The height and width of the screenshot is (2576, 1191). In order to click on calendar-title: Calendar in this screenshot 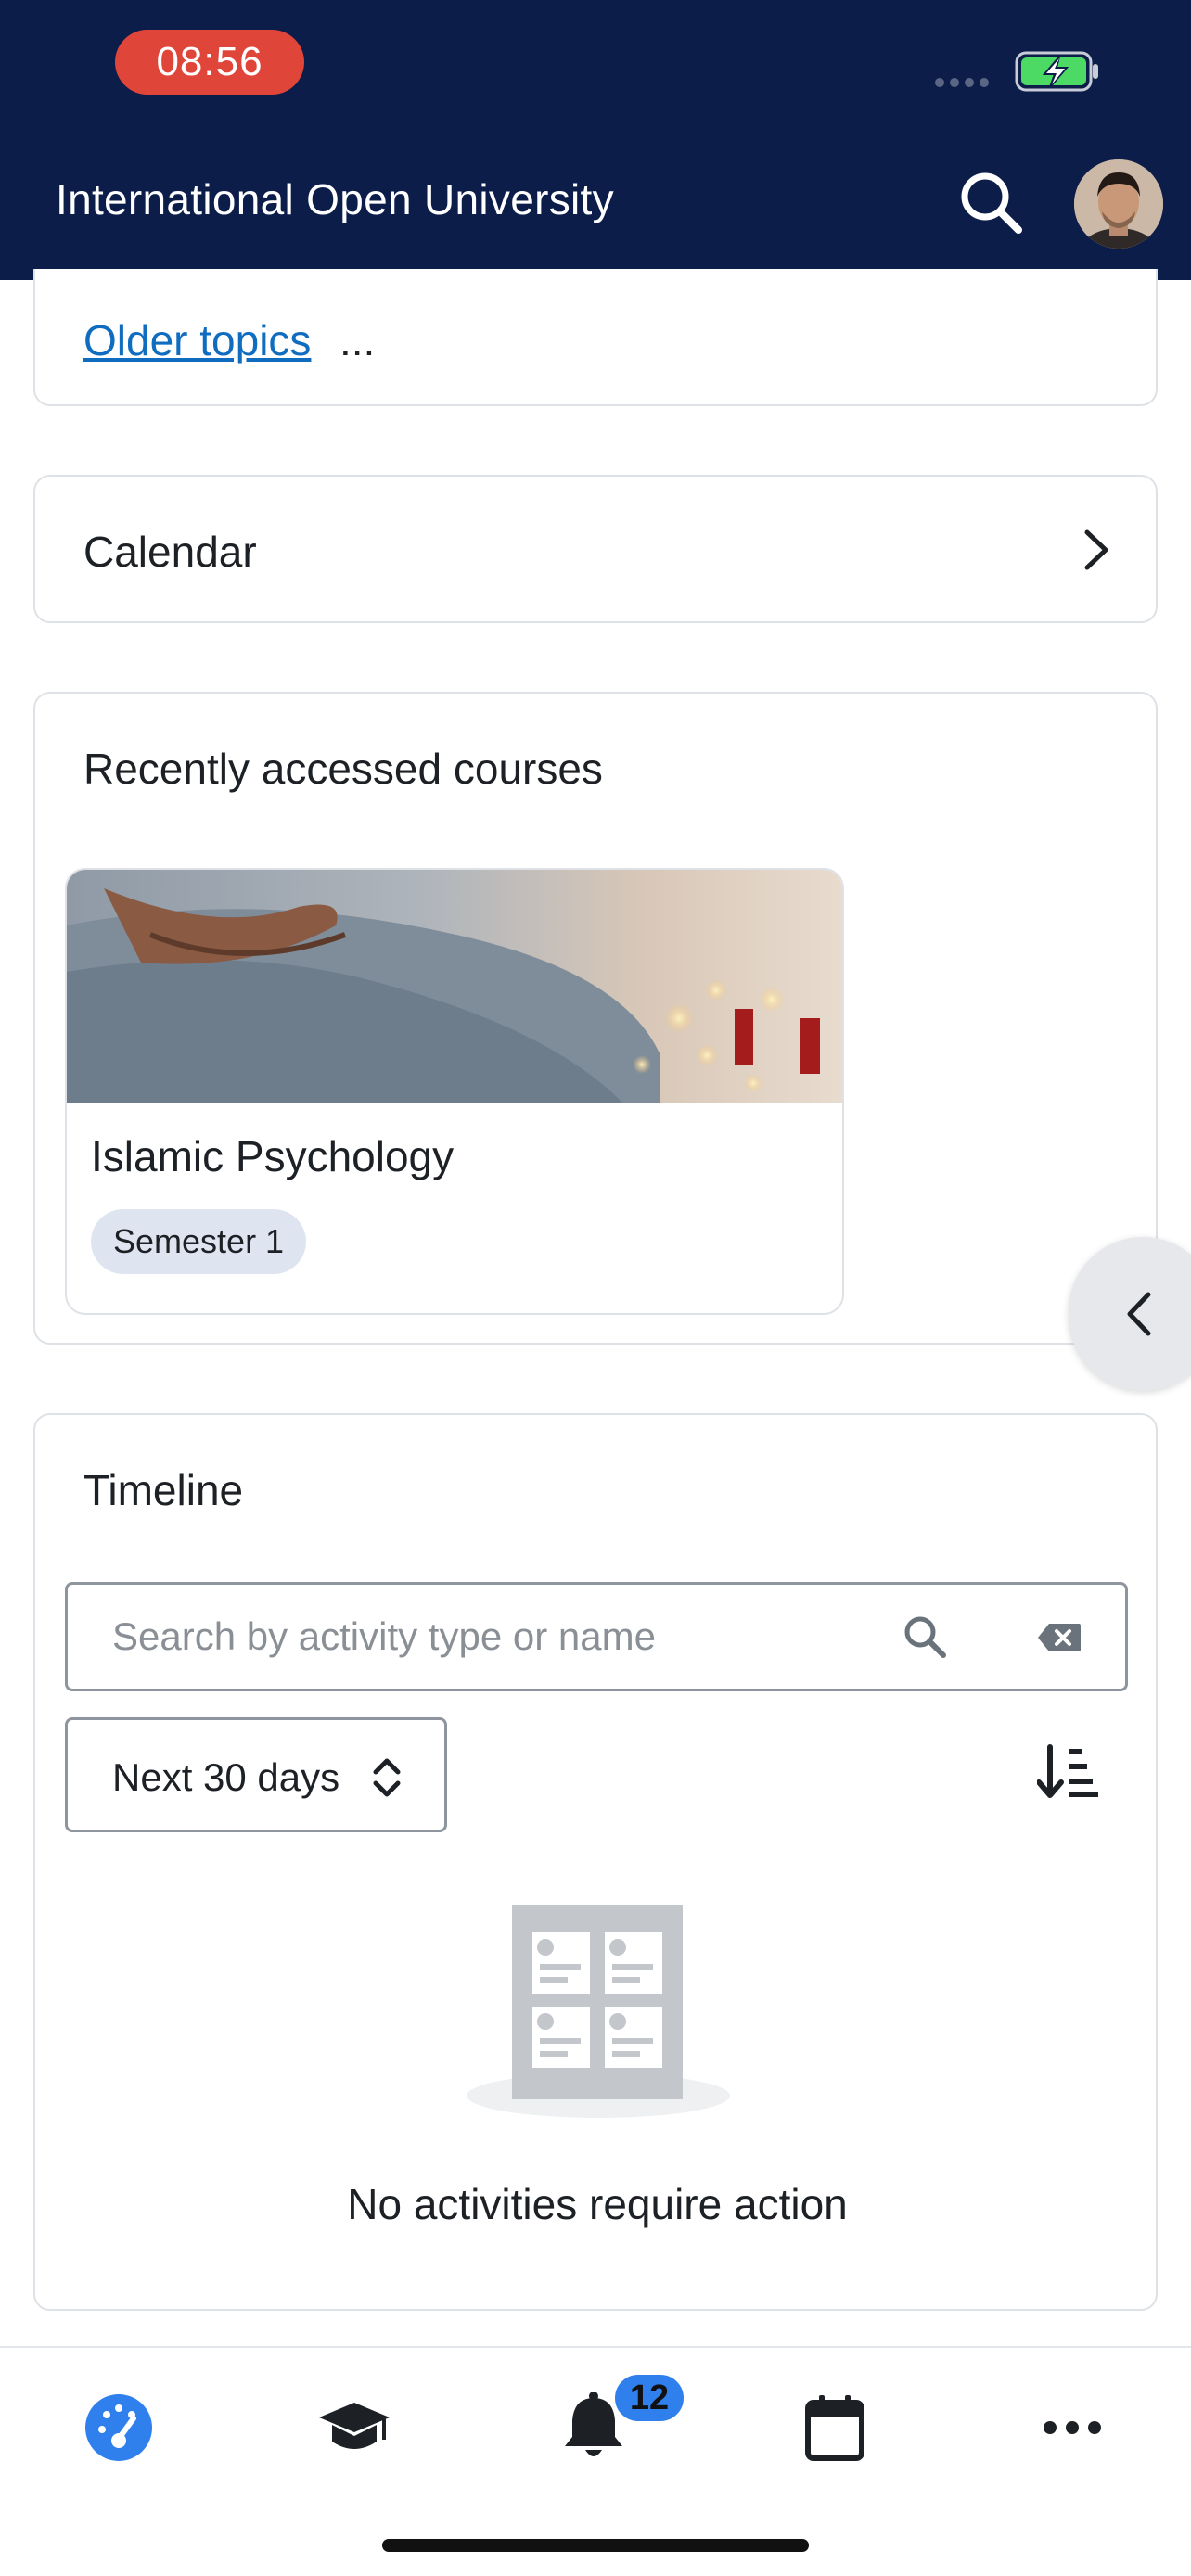, I will do `click(170, 552)`.